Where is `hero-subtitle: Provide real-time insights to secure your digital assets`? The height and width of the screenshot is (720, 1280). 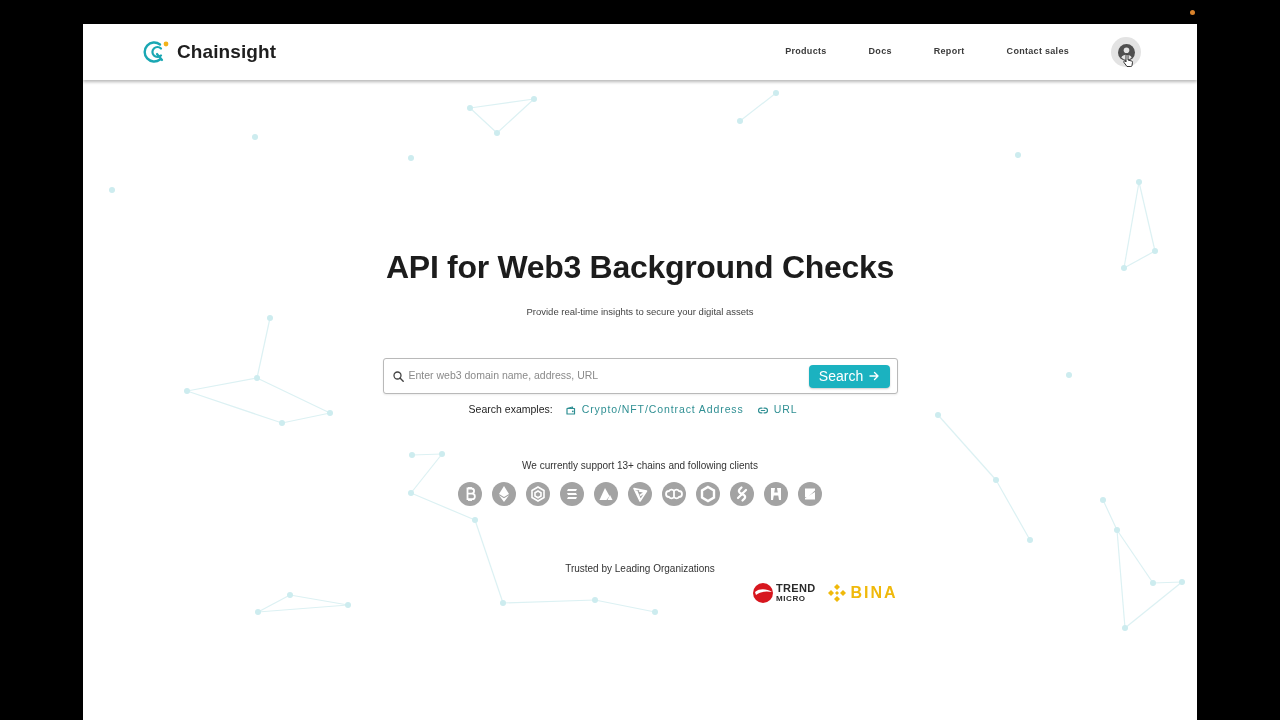
hero-subtitle: Provide real-time insights to secure your digital assets is located at coordinates (640, 312).